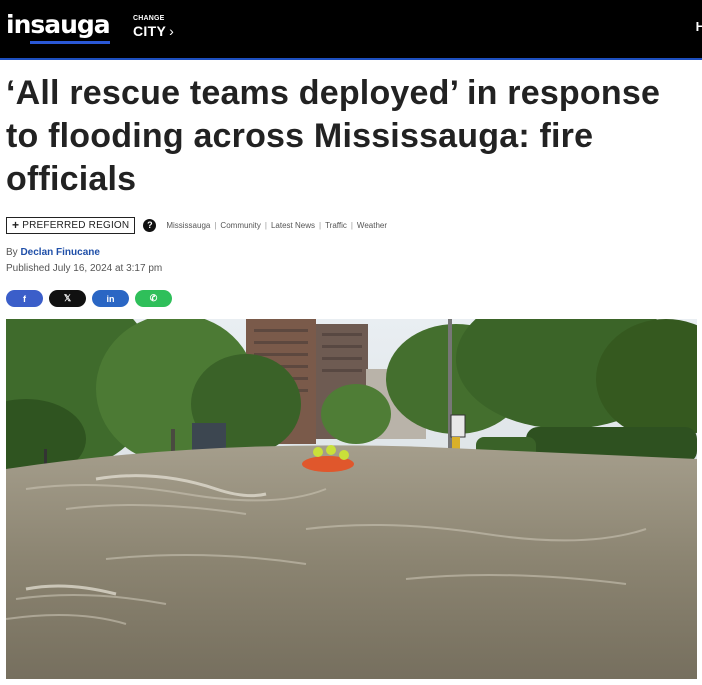 The height and width of the screenshot is (685, 702). I want to click on share-x-button: 𝕏, so click(67, 298).